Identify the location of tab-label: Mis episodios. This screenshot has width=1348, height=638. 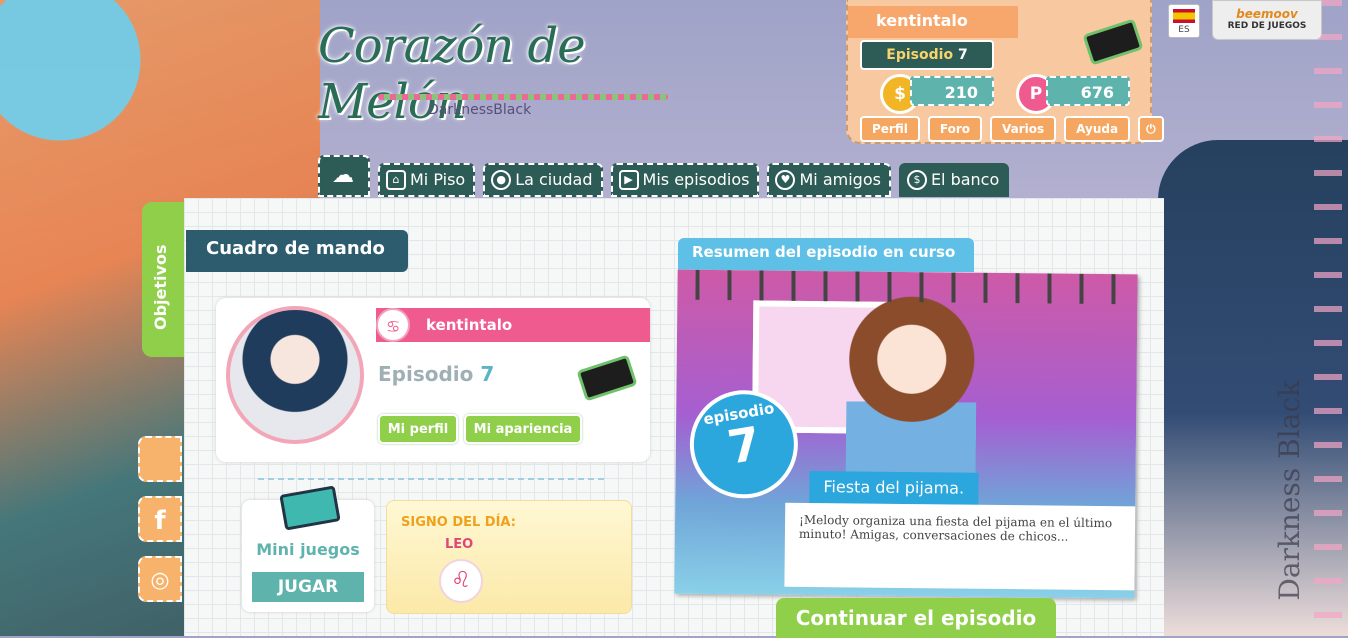
(696, 179).